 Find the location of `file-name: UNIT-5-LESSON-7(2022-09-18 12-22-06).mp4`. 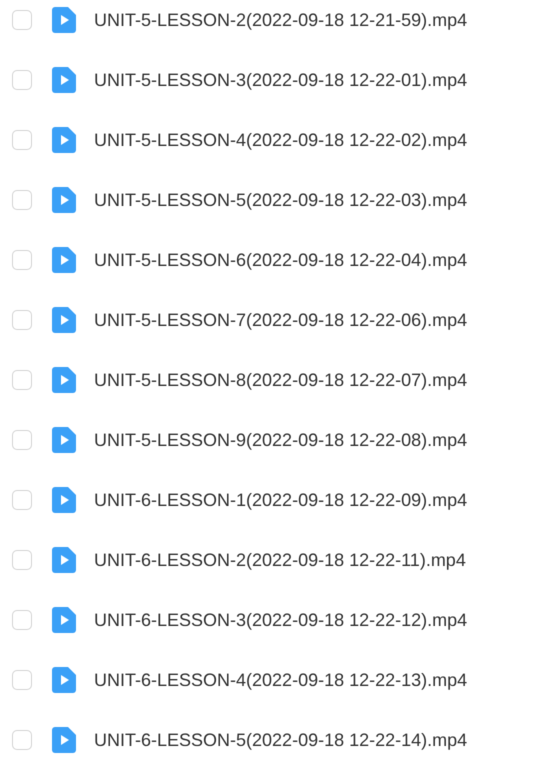

file-name: UNIT-5-LESSON-7(2022-09-18 12-22-06).mp4 is located at coordinates (281, 320).